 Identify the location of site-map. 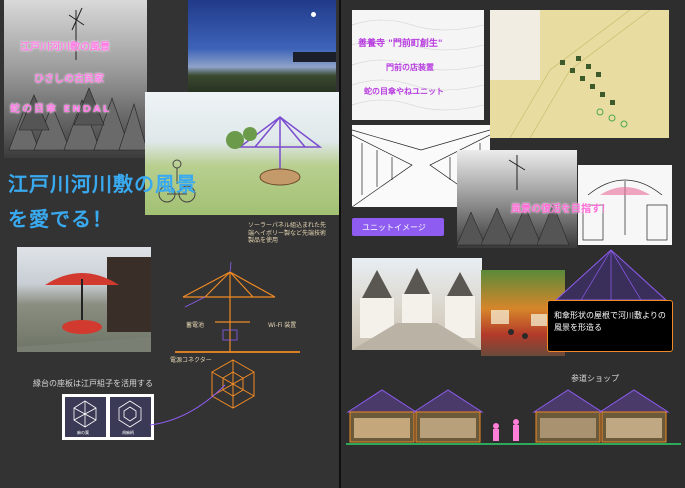
(579, 74).